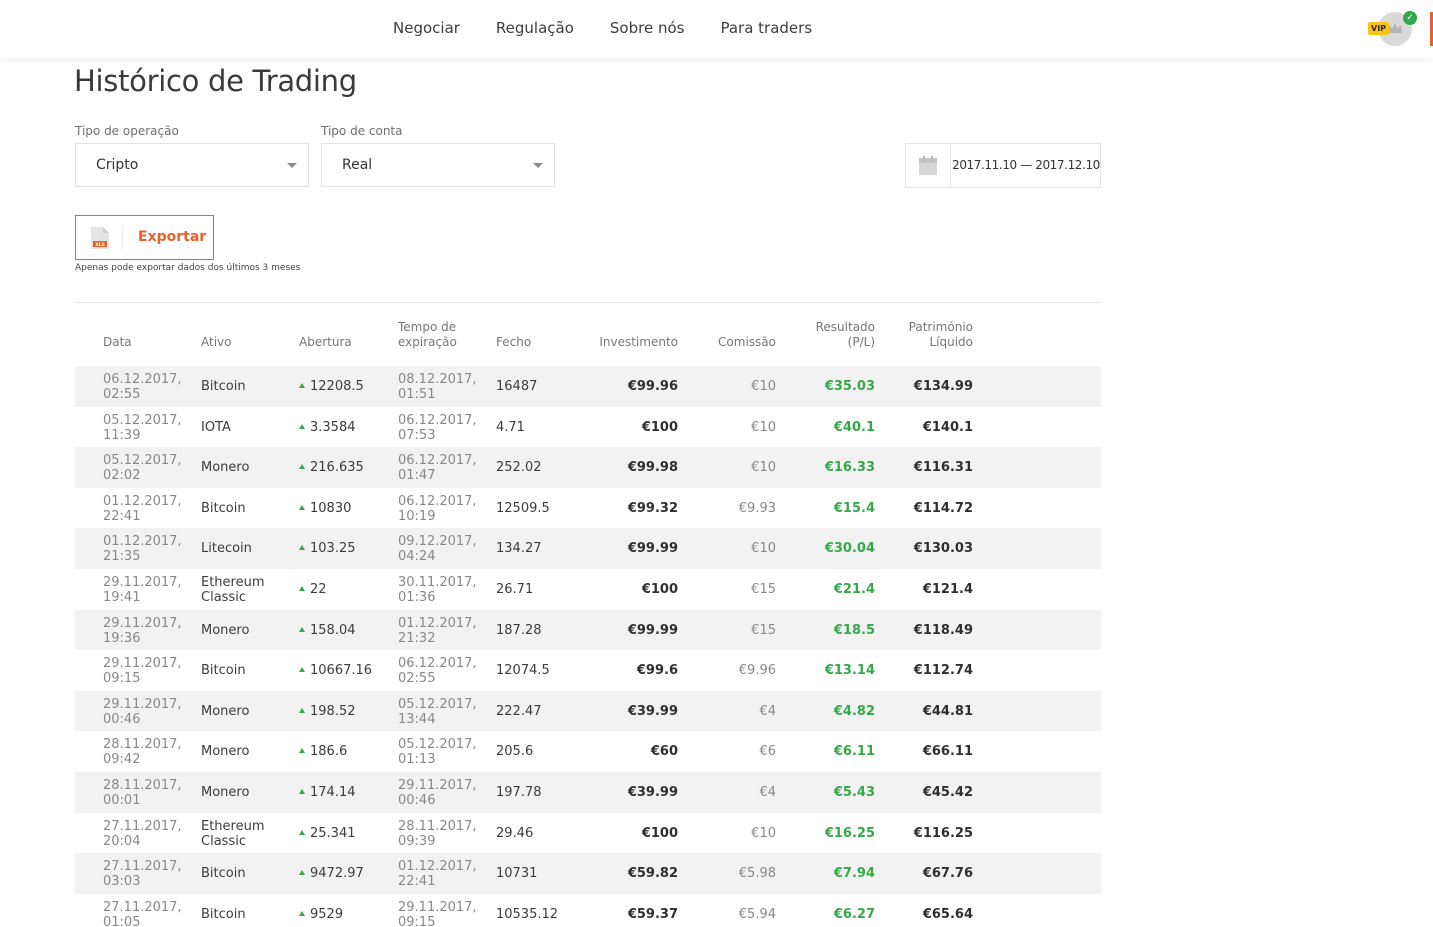 The width and height of the screenshot is (1433, 927). Describe the element at coordinates (445, 387) in the screenshot. I see `trade-expiry: 08.12.2017, 01:51` at that location.